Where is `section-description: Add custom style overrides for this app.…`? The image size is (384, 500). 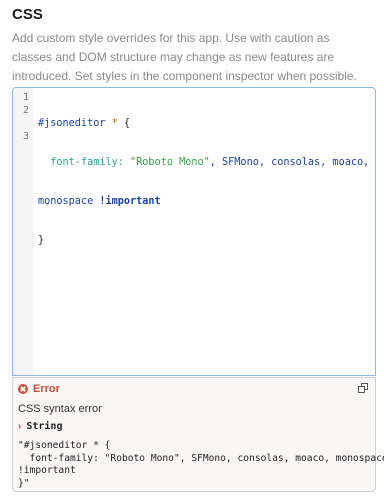 section-description: Add custom style overrides for this app.… is located at coordinates (184, 57).